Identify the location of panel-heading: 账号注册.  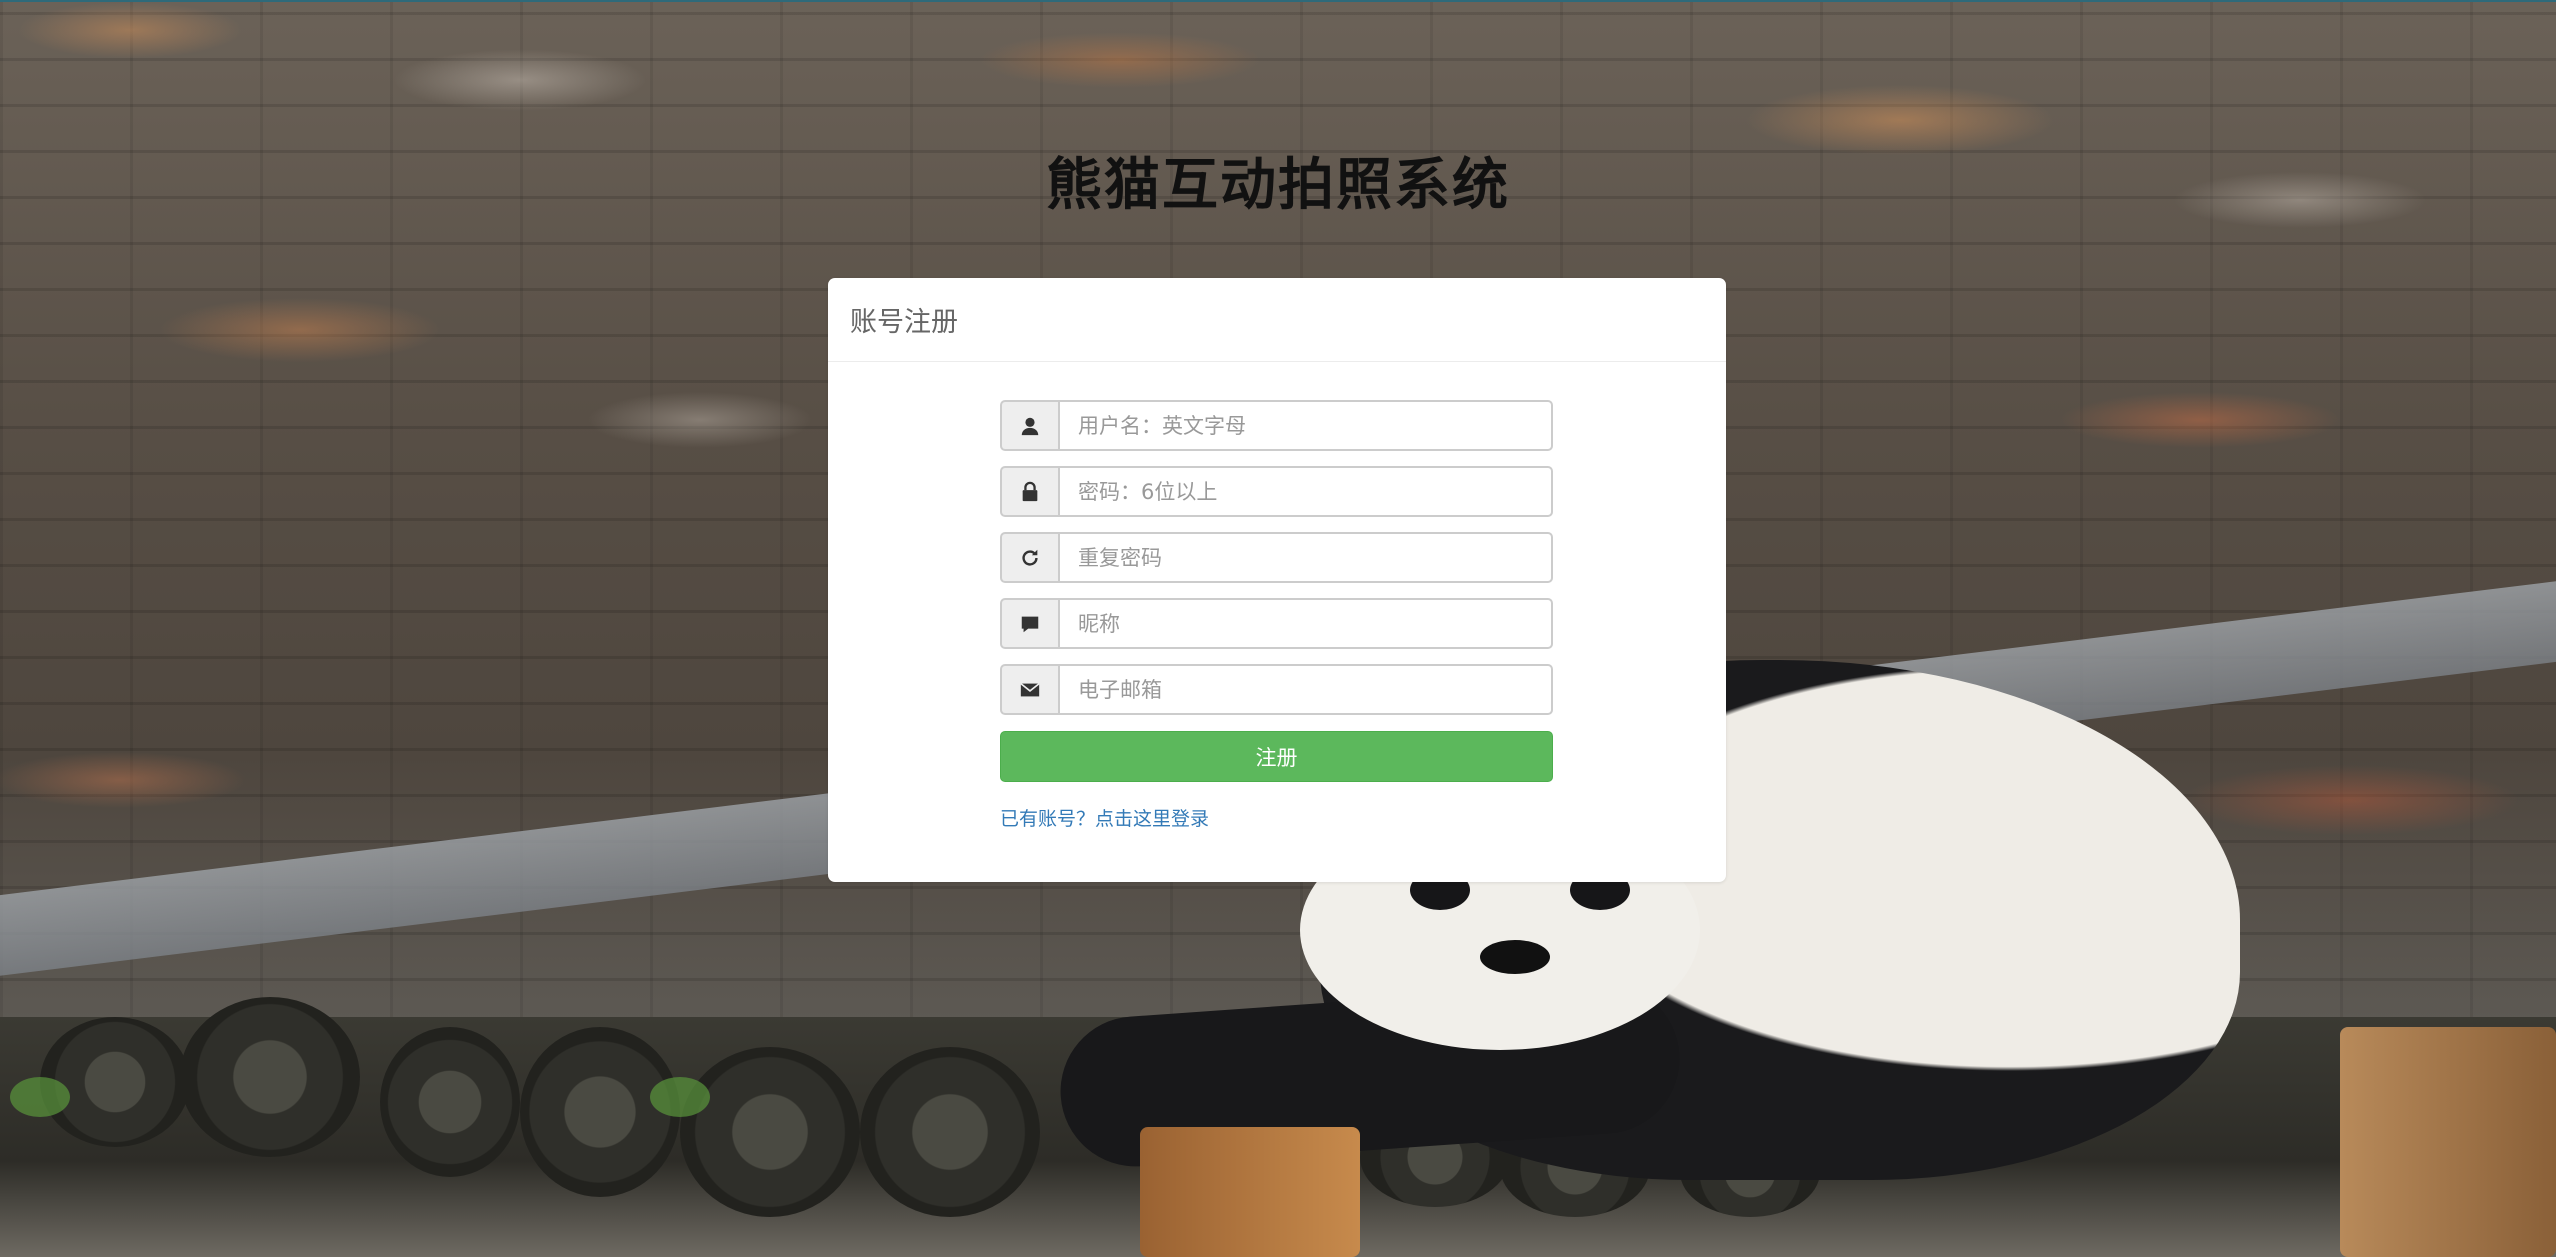
(1277, 320).